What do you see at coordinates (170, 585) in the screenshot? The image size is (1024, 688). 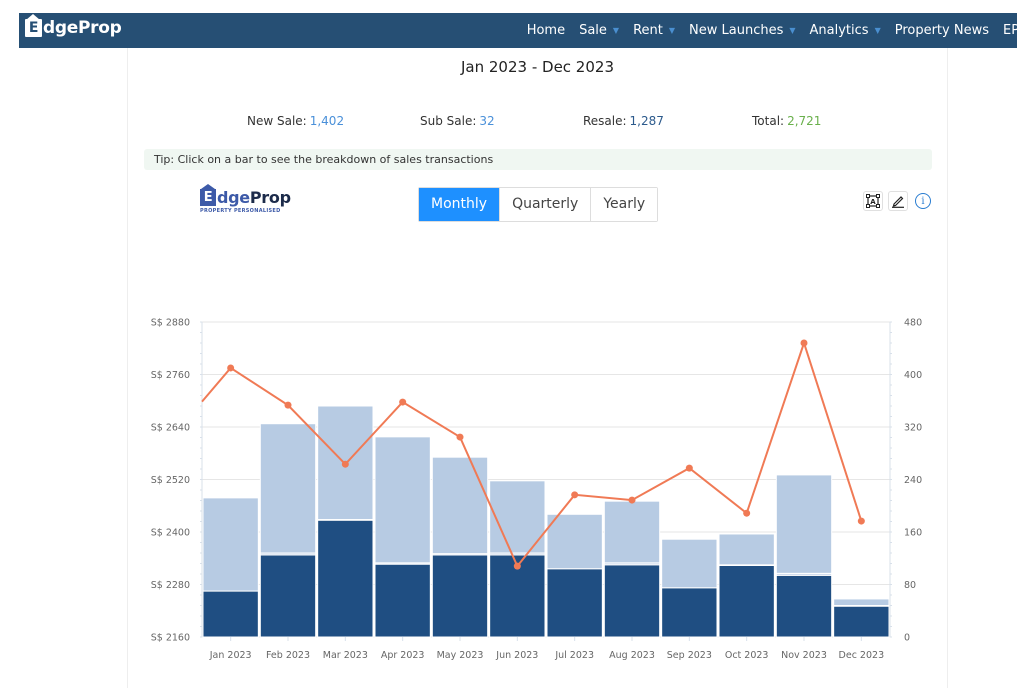 I see `left-axis-tick-label: S$ 2280` at bounding box center [170, 585].